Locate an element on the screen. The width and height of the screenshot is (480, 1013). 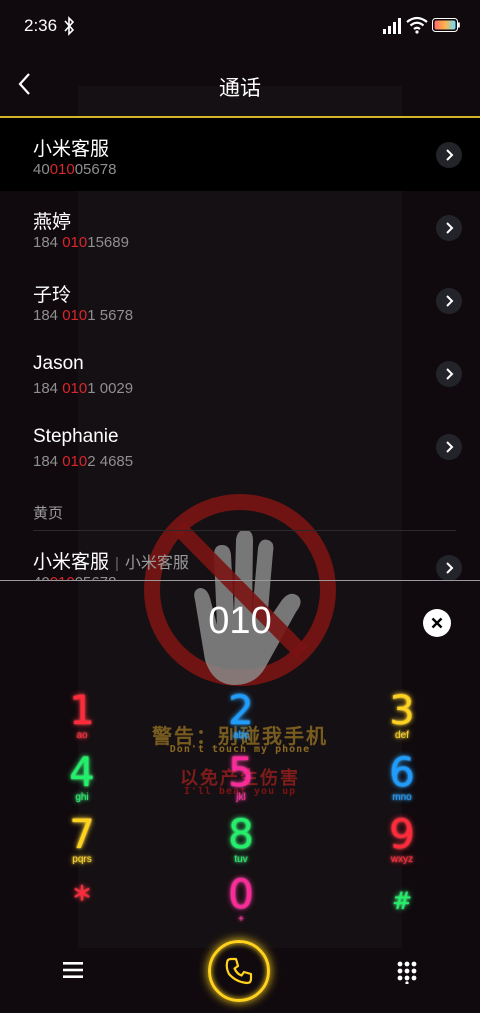
bluetooth-icon is located at coordinates (69, 26).